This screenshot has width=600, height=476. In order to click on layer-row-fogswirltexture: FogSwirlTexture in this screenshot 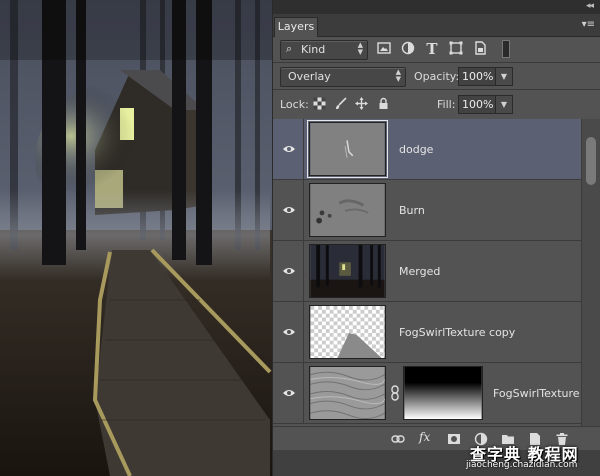, I will do `click(427, 393)`.